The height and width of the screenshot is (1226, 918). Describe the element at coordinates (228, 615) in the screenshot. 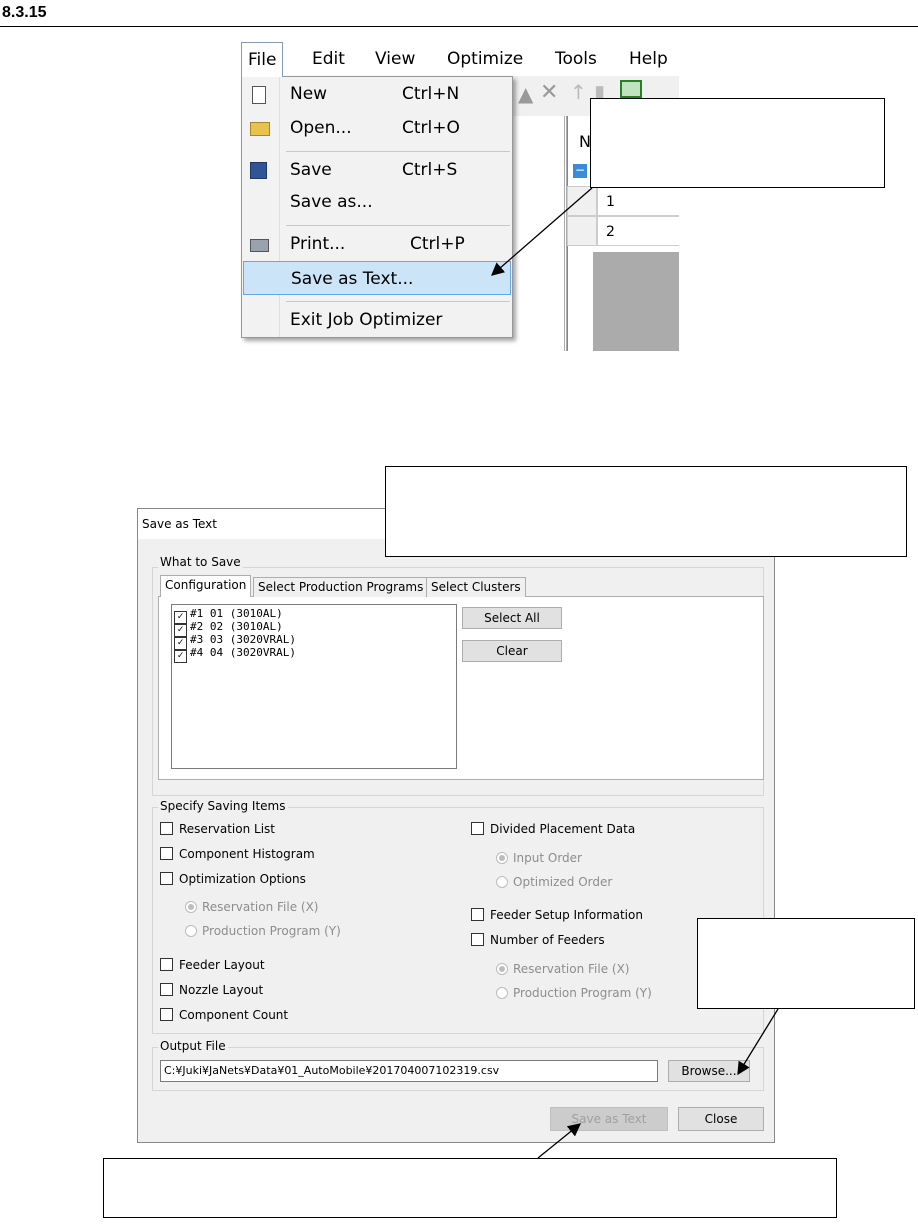

I see `list-item: ✓ #1 01 (3010AL)` at that location.